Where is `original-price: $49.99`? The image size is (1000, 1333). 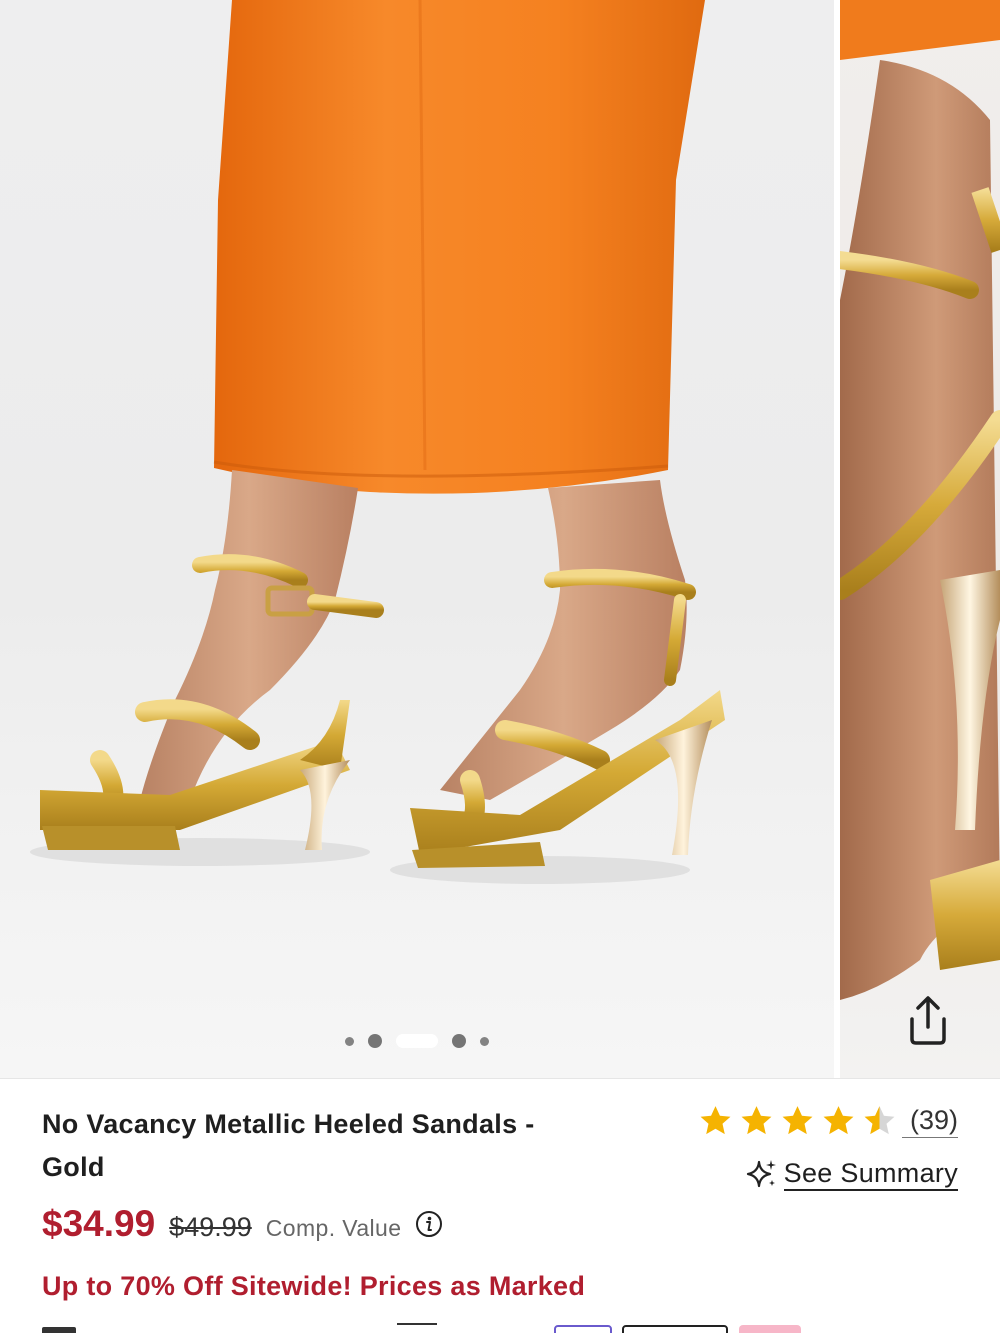 original-price: $49.99 is located at coordinates (210, 1227).